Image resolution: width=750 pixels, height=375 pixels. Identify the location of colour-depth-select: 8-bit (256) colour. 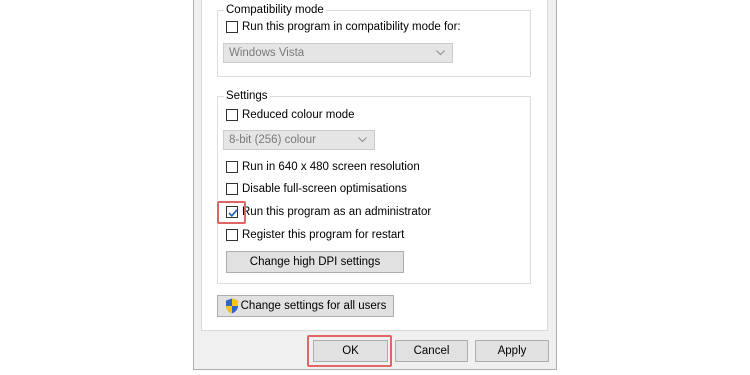
(299, 140).